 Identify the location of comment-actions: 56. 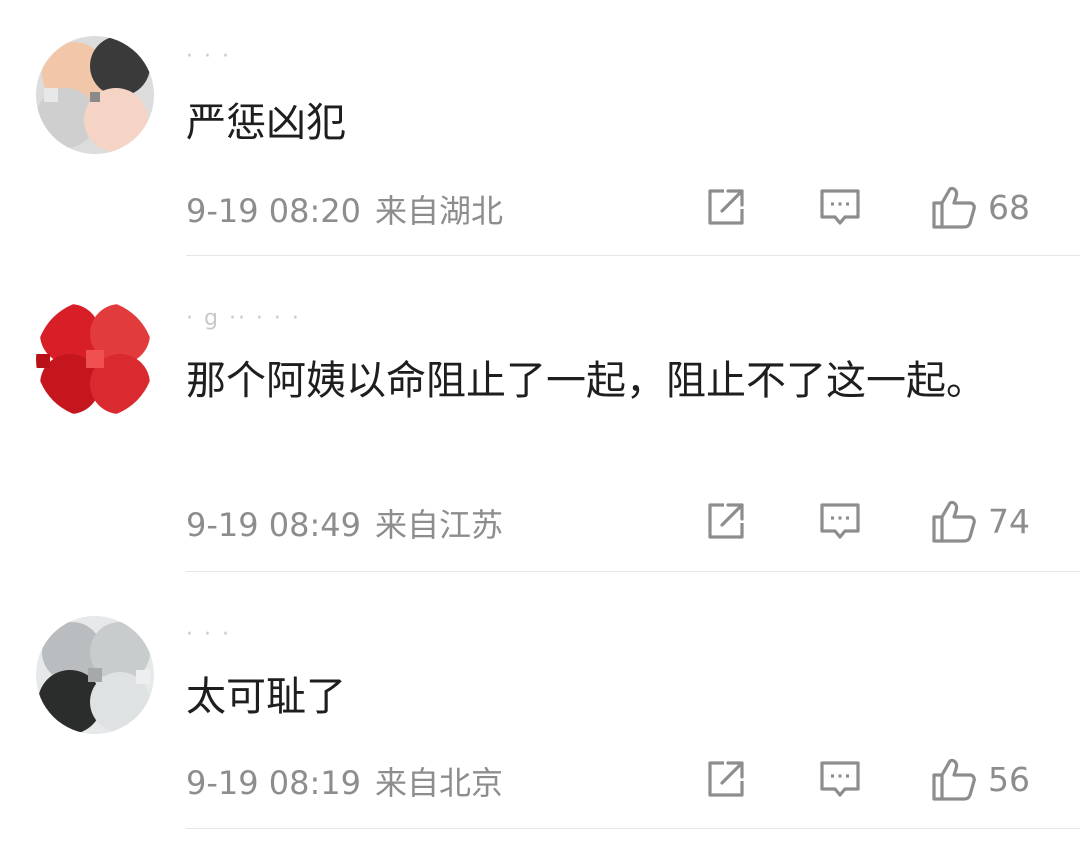
(874, 779).